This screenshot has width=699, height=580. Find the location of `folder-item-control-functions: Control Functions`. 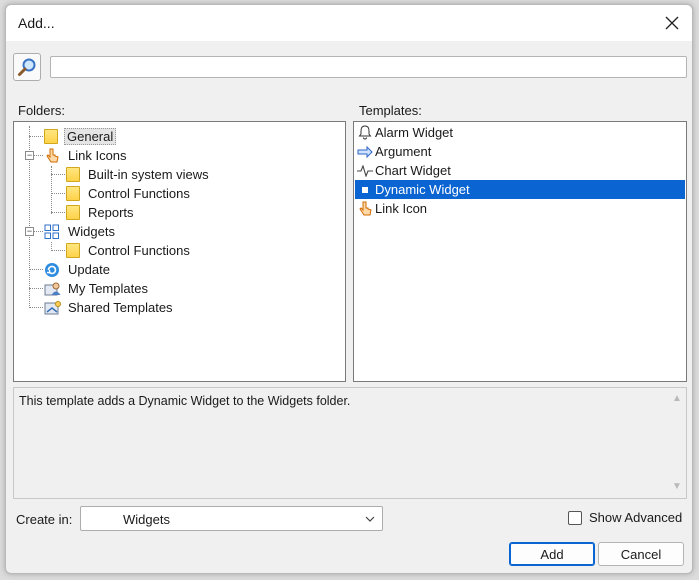

folder-item-control-functions: Control Functions is located at coordinates (129, 193).